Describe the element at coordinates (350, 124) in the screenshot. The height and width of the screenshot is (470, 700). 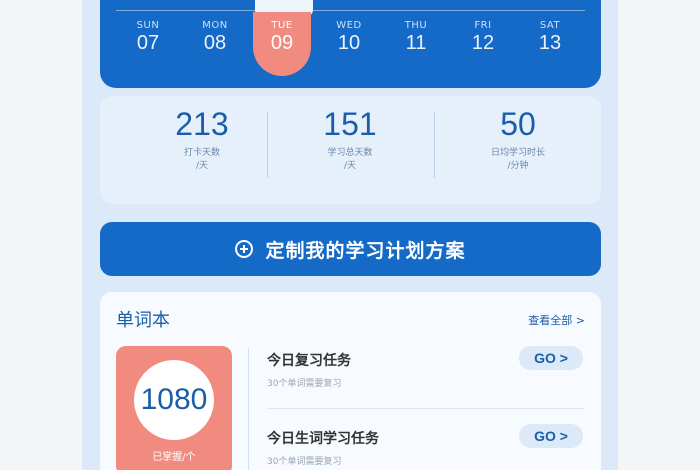
I see `stat-value: 151` at that location.